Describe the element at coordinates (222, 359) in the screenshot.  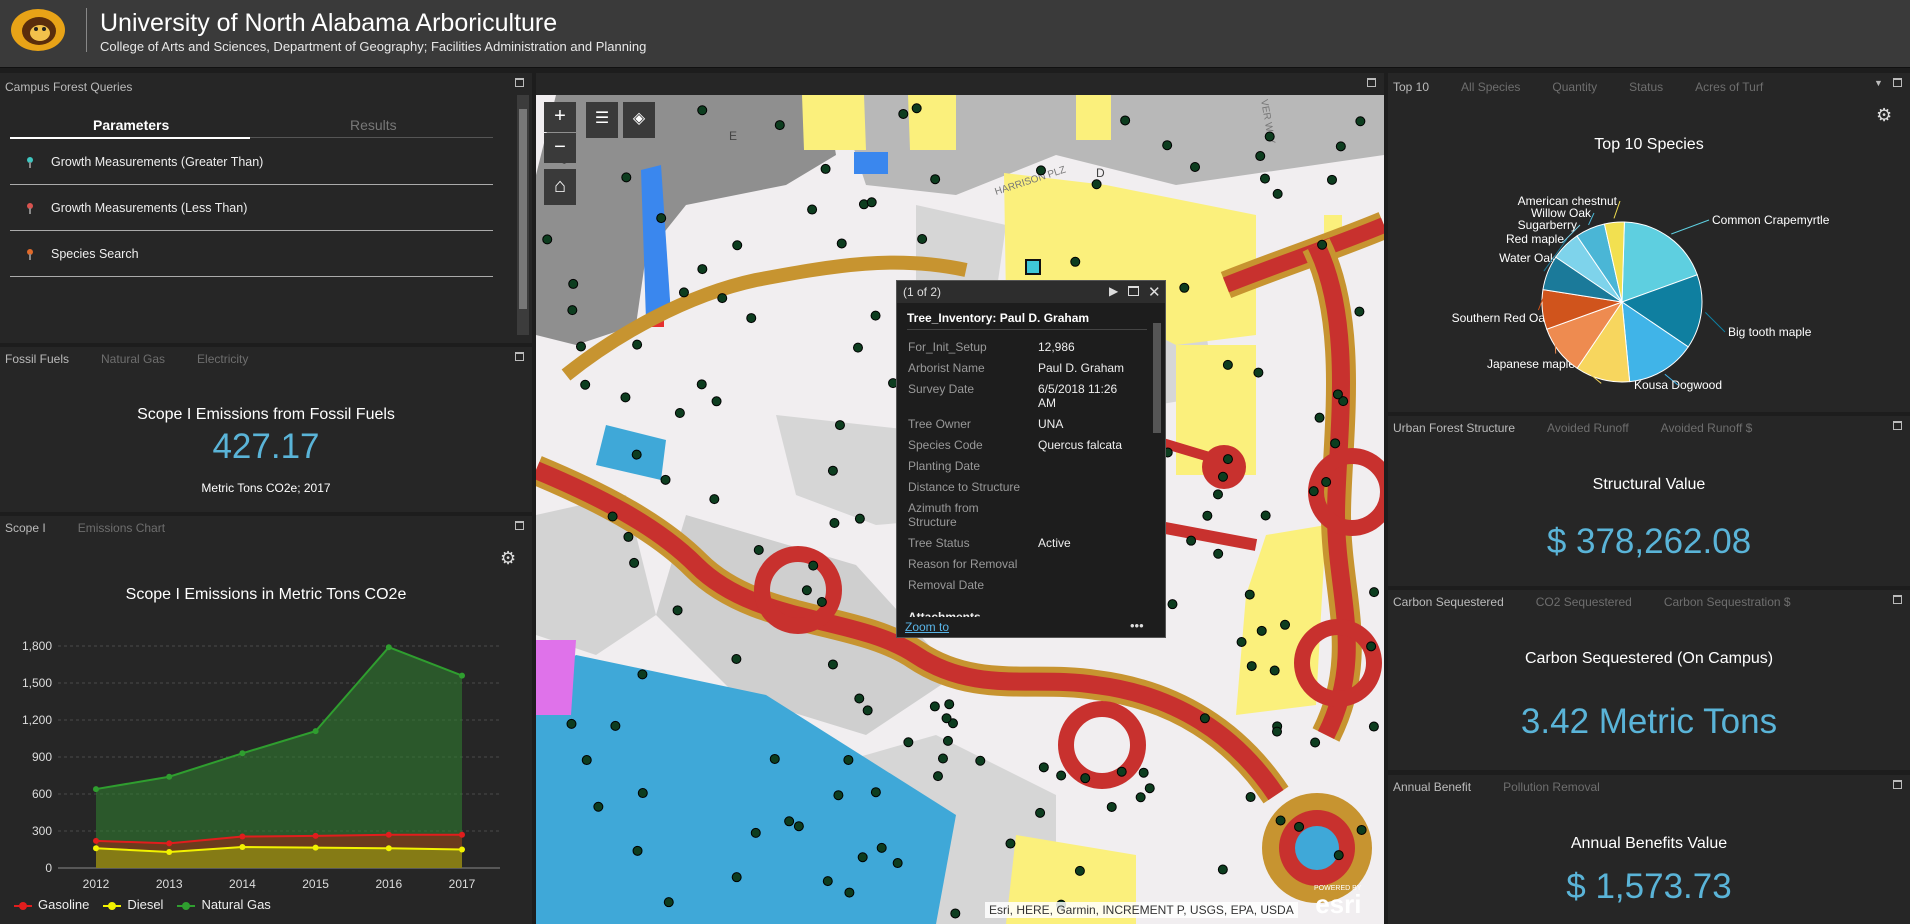
I see `tab-electricity: Electricity` at that location.